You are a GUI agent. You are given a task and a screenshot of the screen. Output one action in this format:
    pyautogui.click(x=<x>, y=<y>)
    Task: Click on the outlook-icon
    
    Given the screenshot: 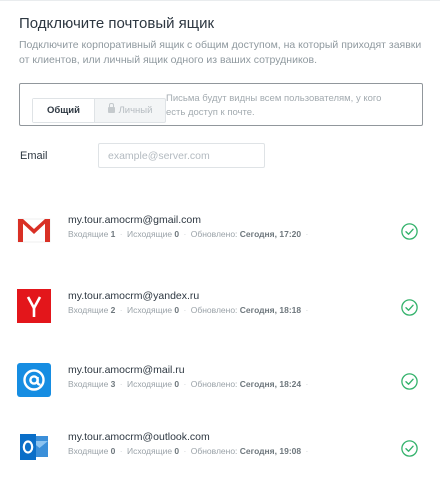 What is the action you would take?
    pyautogui.click(x=34, y=447)
    